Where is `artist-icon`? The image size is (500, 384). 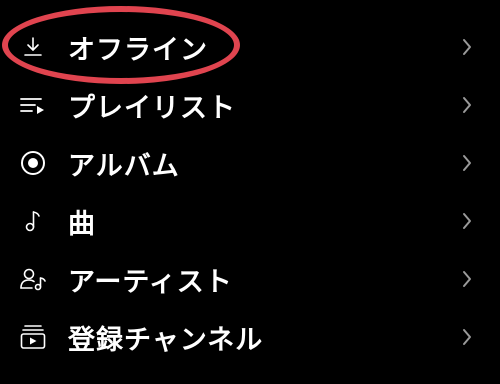 artist-icon is located at coordinates (33, 279).